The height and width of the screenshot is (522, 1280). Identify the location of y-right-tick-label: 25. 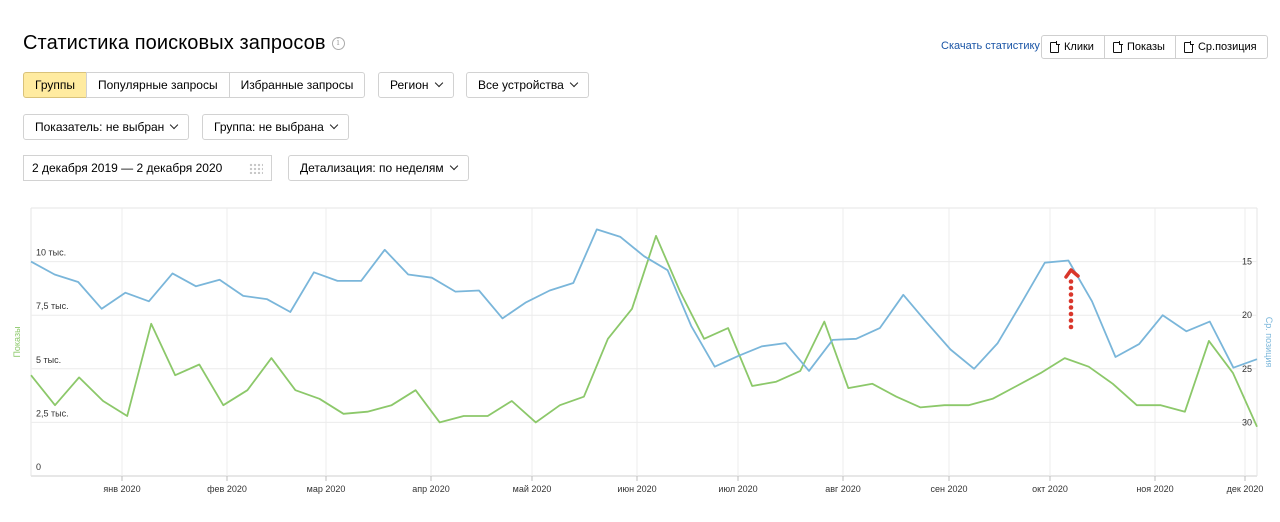
(1247, 369).